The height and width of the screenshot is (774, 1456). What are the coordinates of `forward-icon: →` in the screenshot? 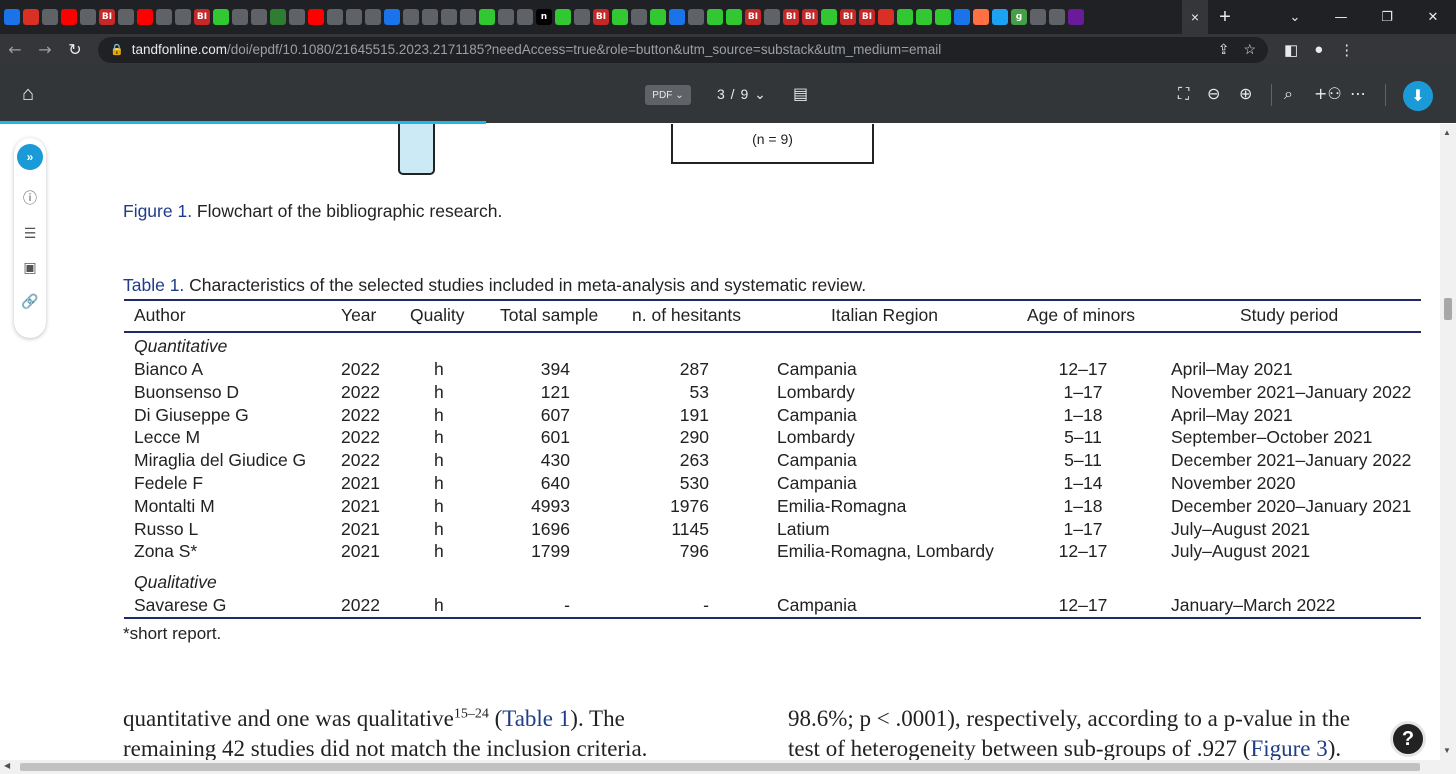 It's located at (45, 49).